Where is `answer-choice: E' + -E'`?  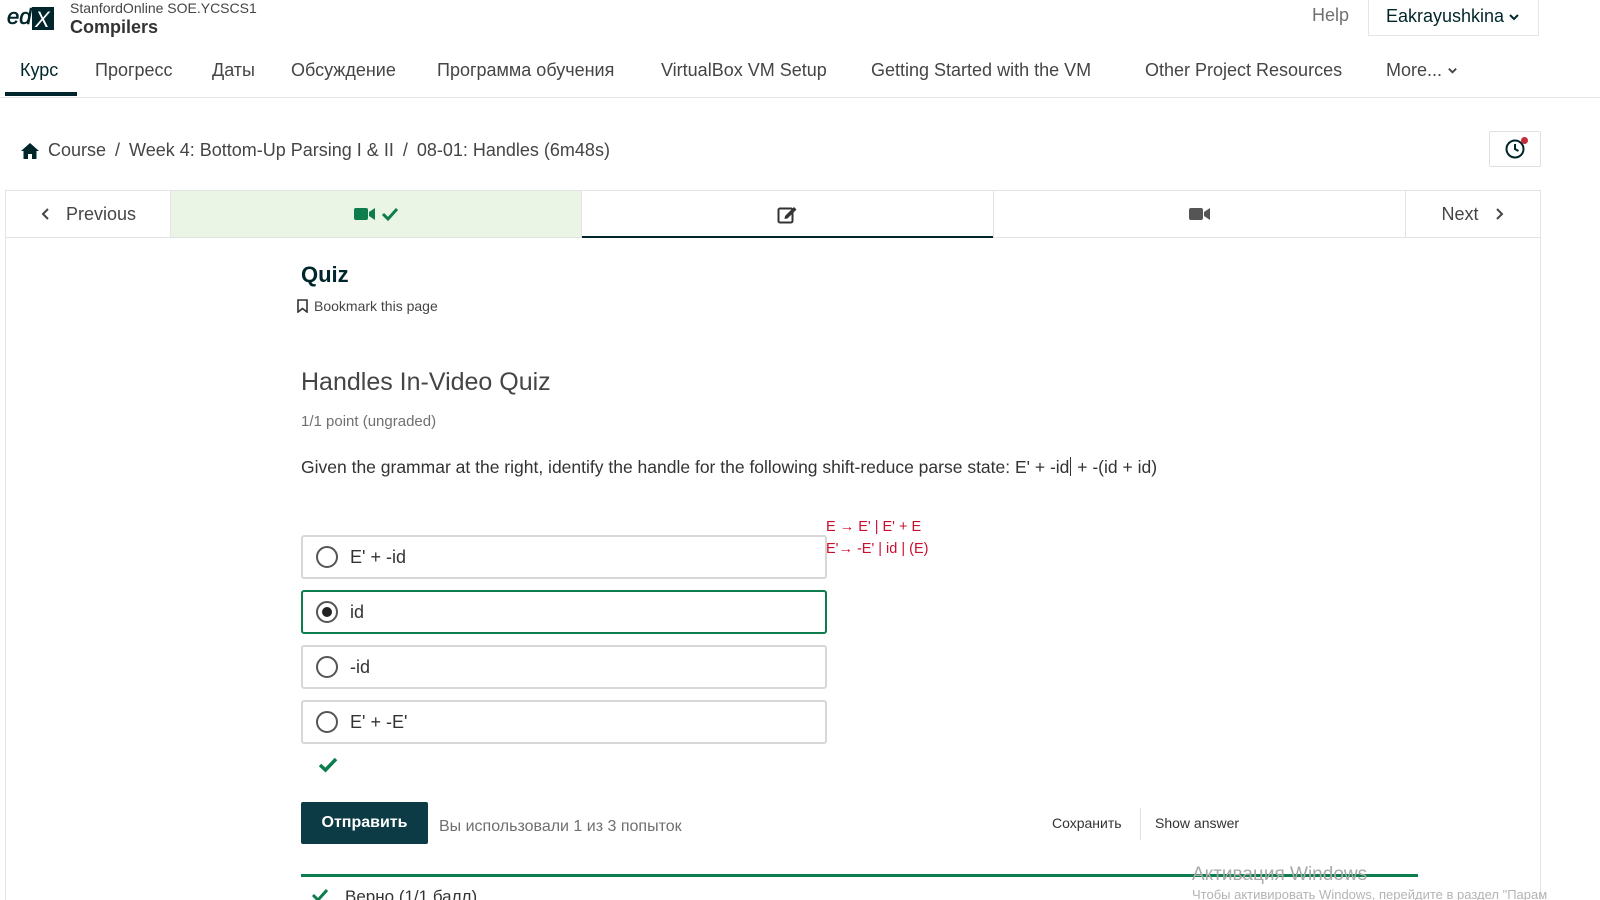
answer-choice: E' + -E' is located at coordinates (564, 722).